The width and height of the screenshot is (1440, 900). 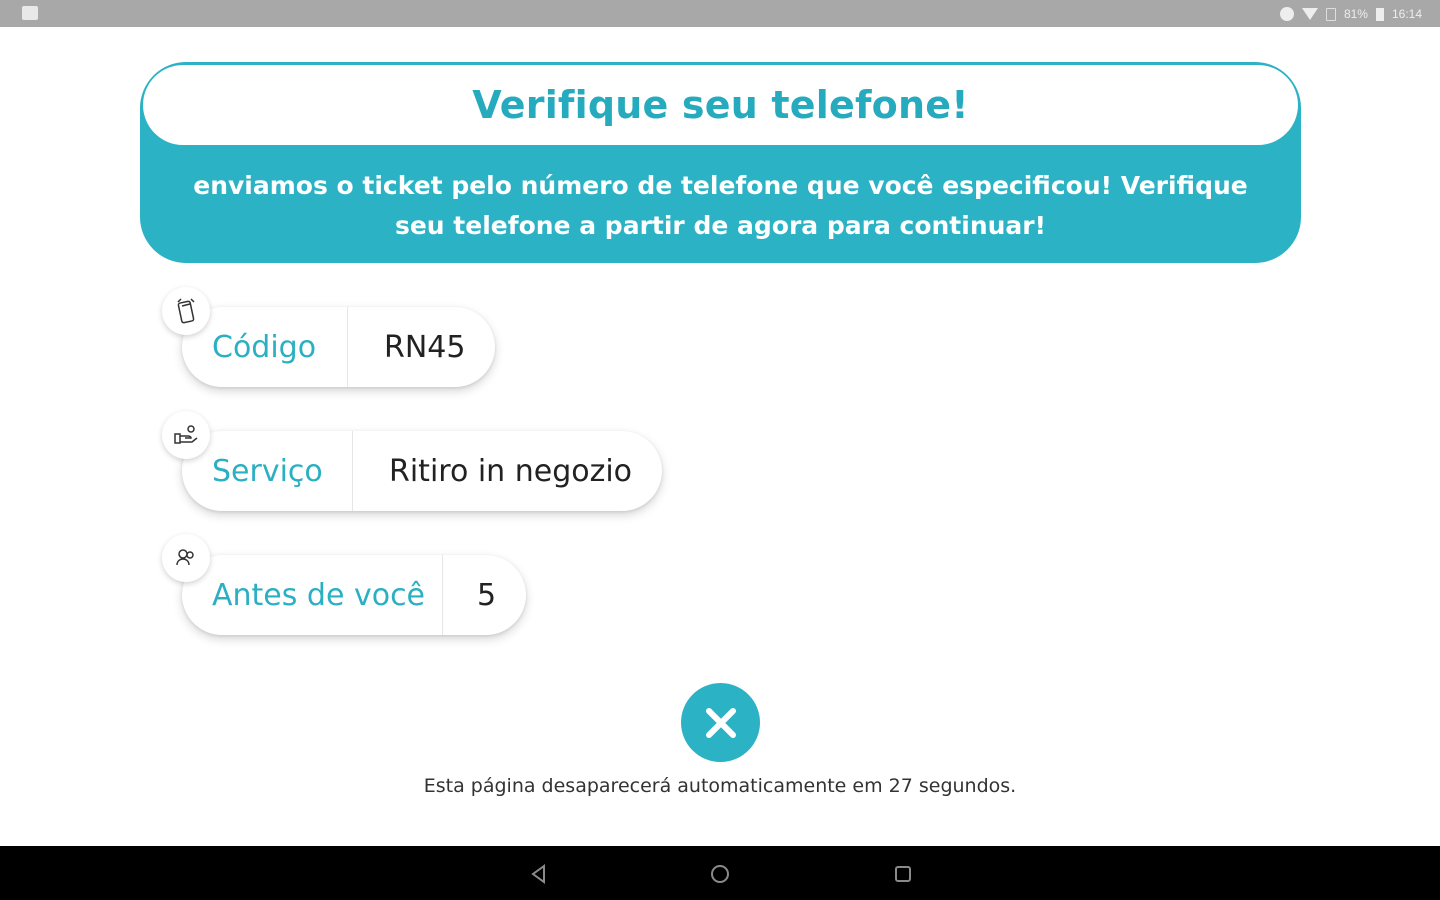 I want to click on recents-button, so click(x=903, y=874).